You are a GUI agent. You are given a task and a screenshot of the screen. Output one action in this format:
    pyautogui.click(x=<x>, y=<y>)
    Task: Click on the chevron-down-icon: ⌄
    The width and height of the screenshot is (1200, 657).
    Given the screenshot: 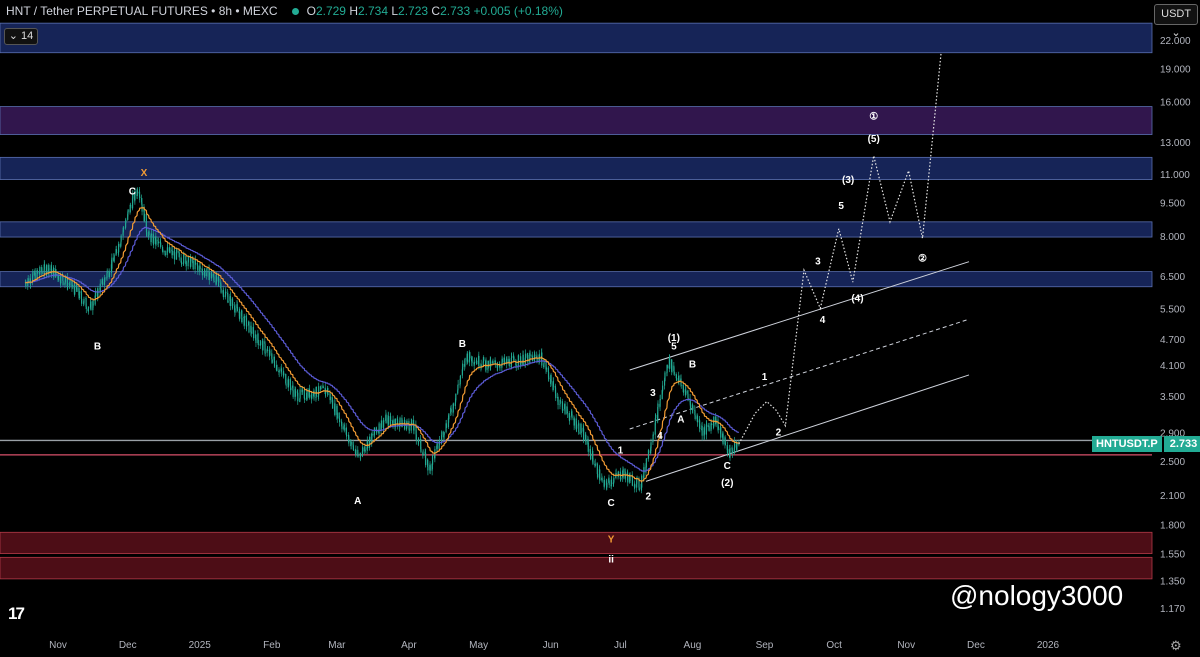 What is the action you would take?
    pyautogui.click(x=13, y=36)
    